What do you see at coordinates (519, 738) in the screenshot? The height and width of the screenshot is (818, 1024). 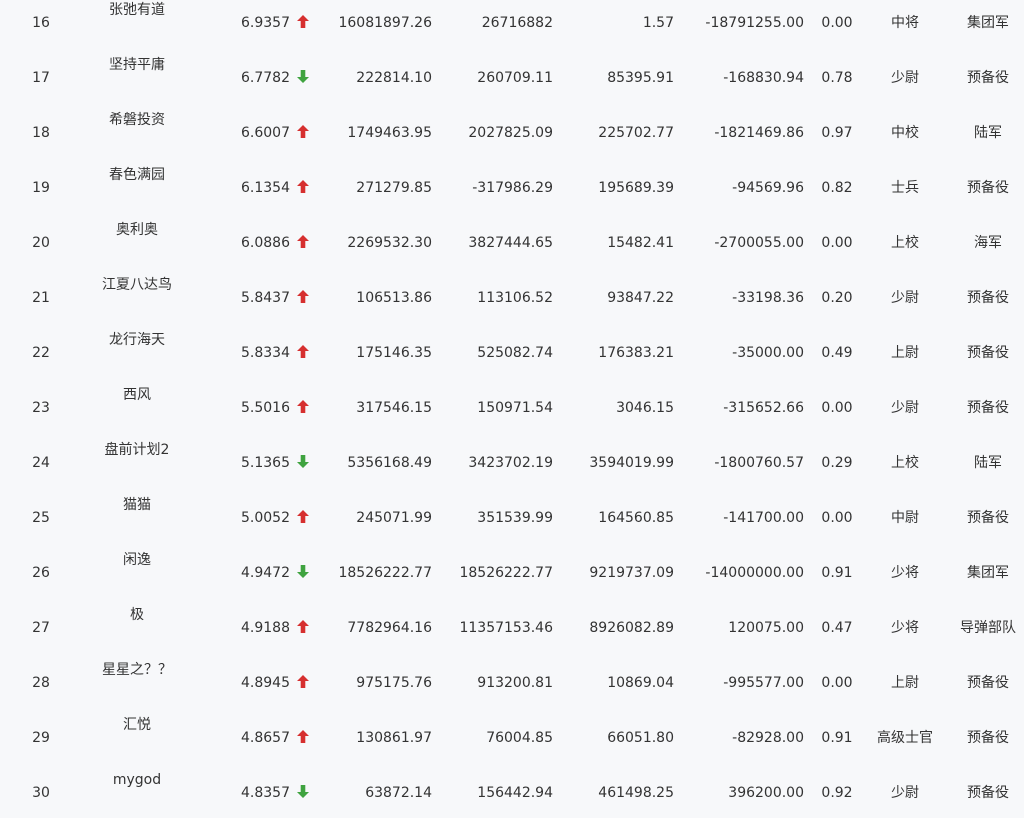 I see `value-cell-2: 76004.85` at bounding box center [519, 738].